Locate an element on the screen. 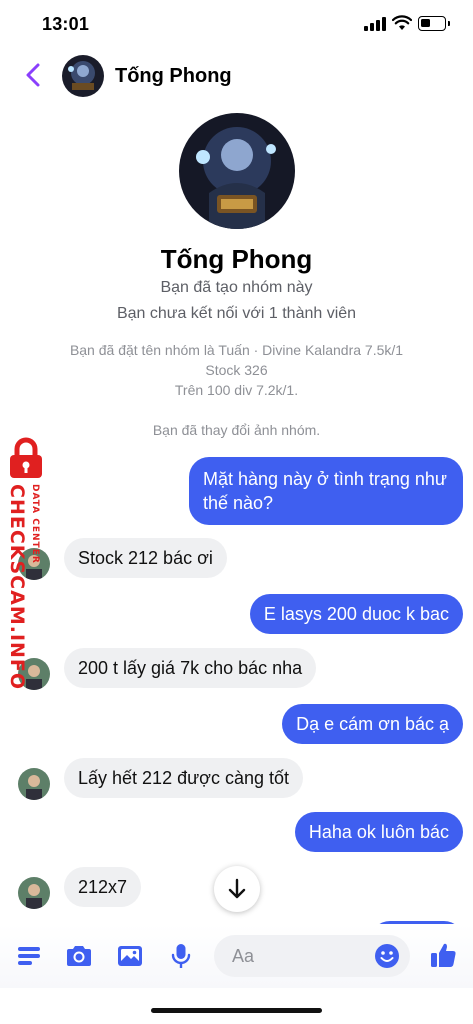  chat-header: Tống Phong is located at coordinates (236, 76).